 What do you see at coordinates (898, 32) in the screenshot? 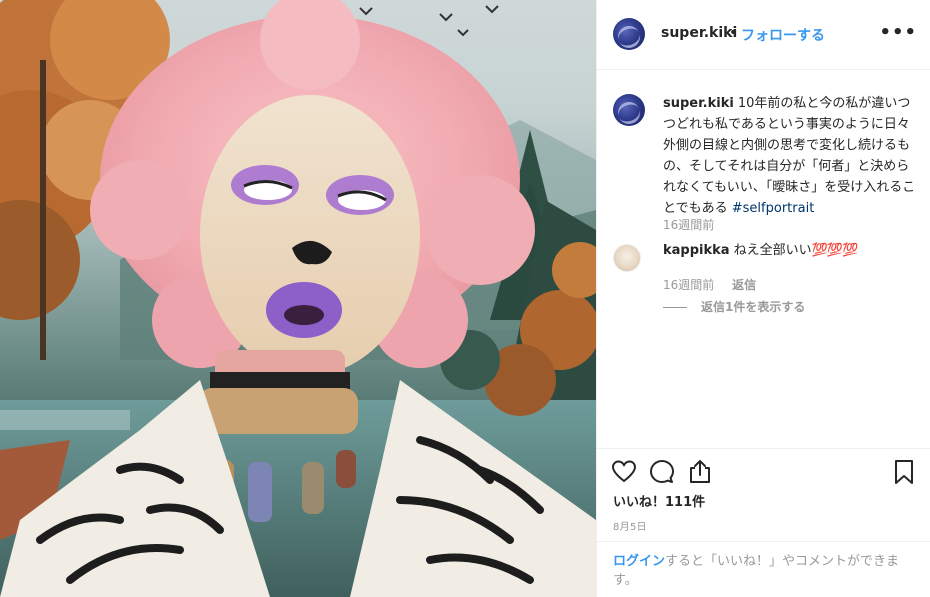
I see `more-options-icon: •••` at bounding box center [898, 32].